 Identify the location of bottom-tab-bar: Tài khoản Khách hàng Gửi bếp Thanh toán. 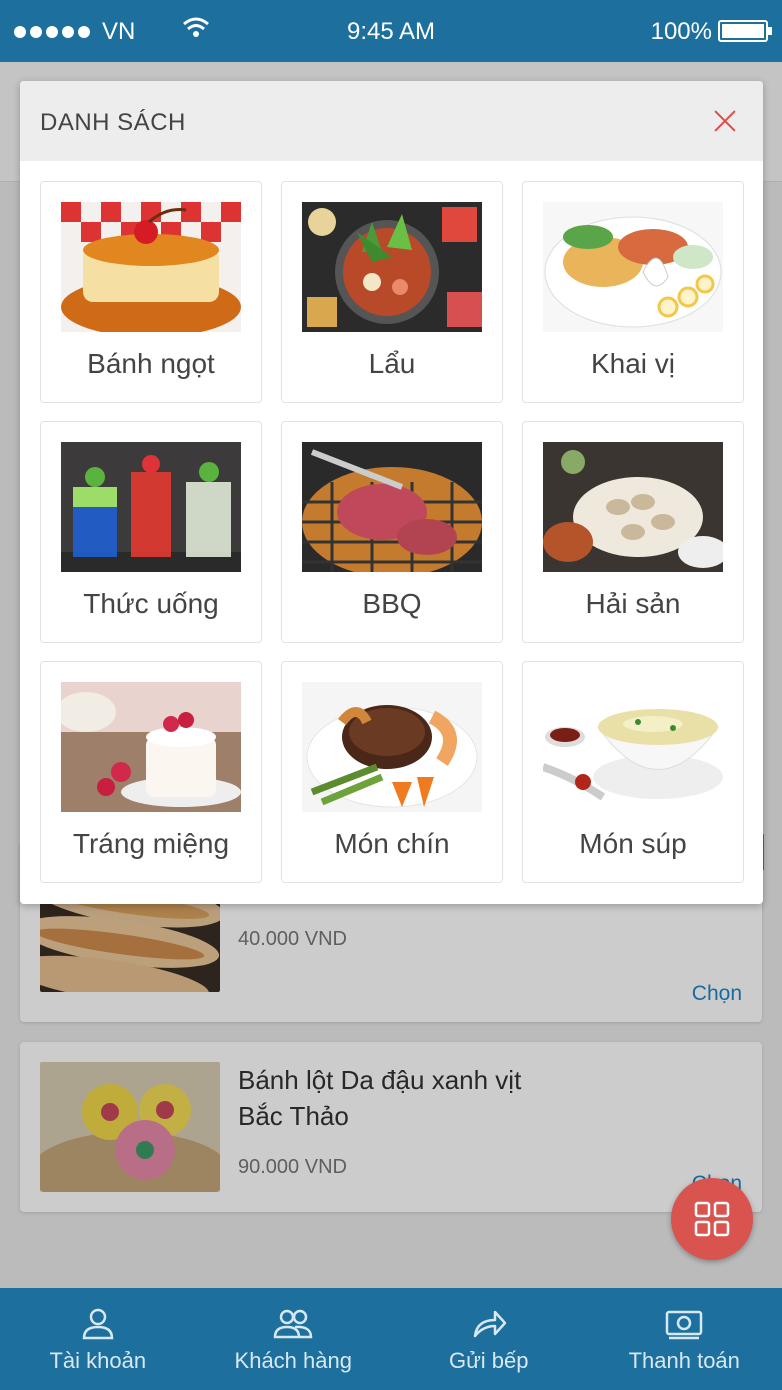
(391, 1339).